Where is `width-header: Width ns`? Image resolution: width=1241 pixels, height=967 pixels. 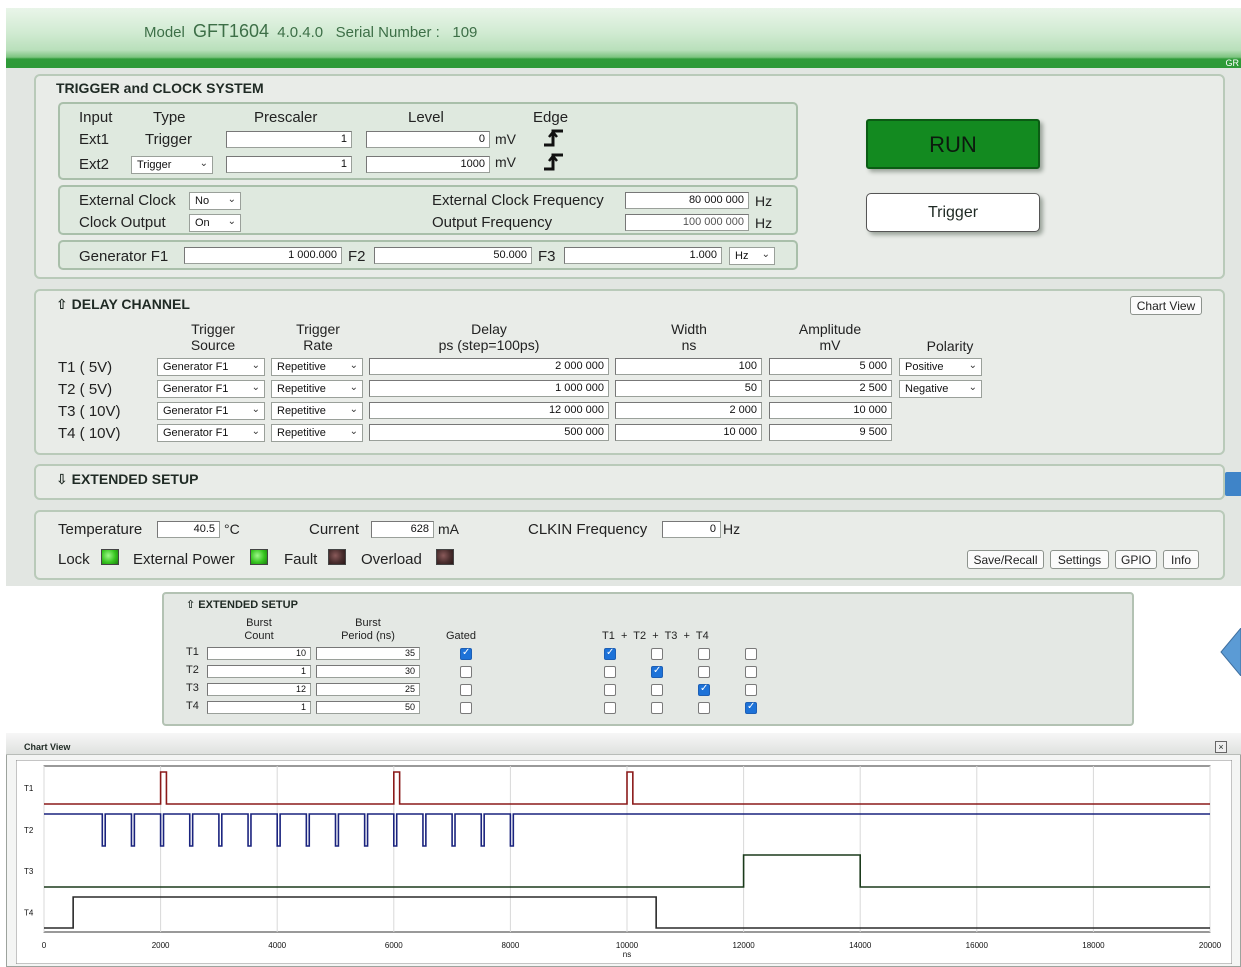
width-header: Width ns is located at coordinates (689, 337).